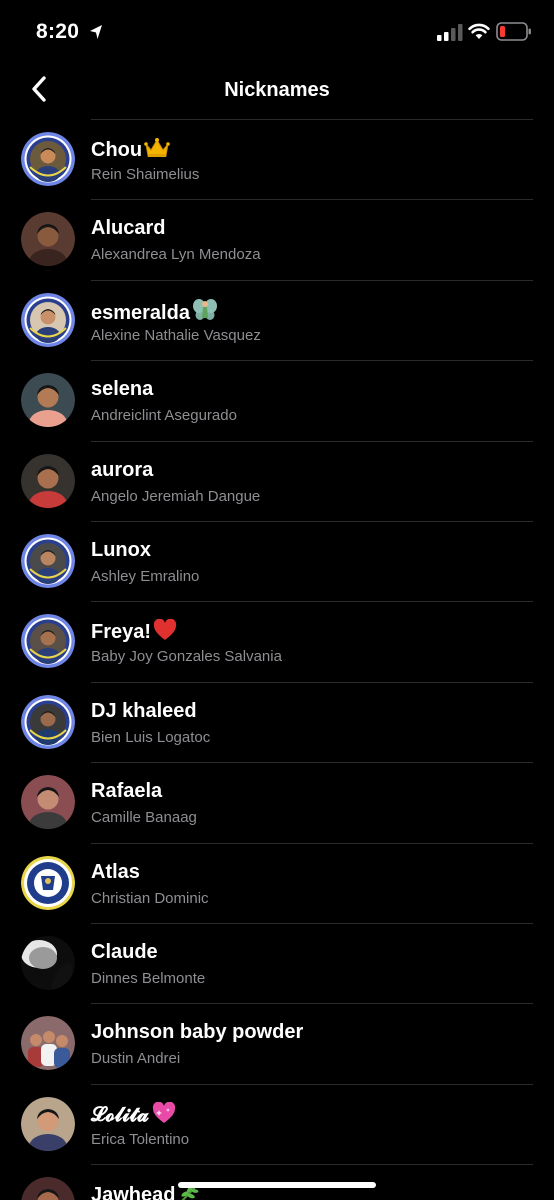 Image resolution: width=554 pixels, height=1200 pixels. What do you see at coordinates (277, 159) in the screenshot?
I see `member-row: Chou Rein Shaimelius` at bounding box center [277, 159].